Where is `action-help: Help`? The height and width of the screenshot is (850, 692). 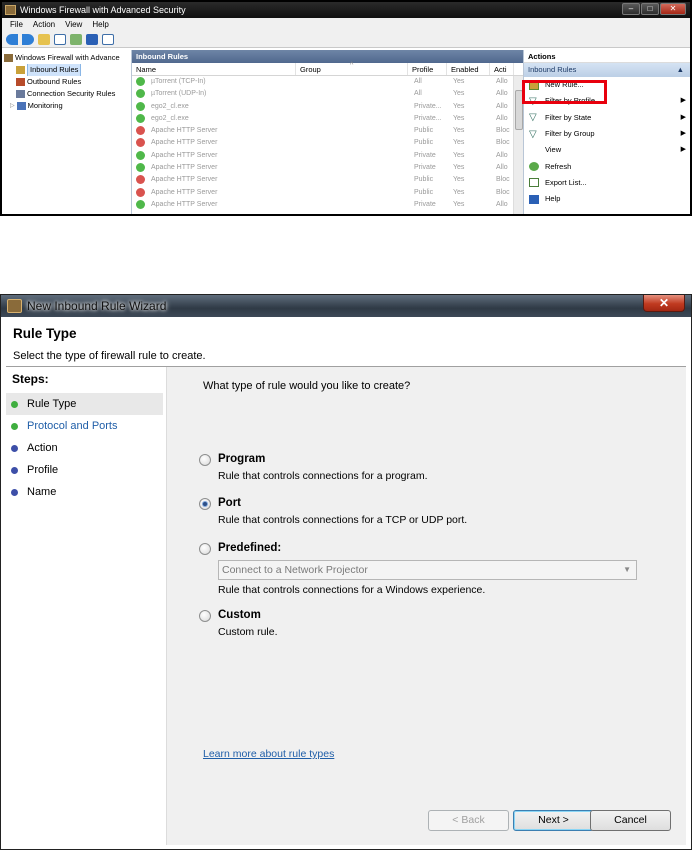 action-help: Help is located at coordinates (607, 199).